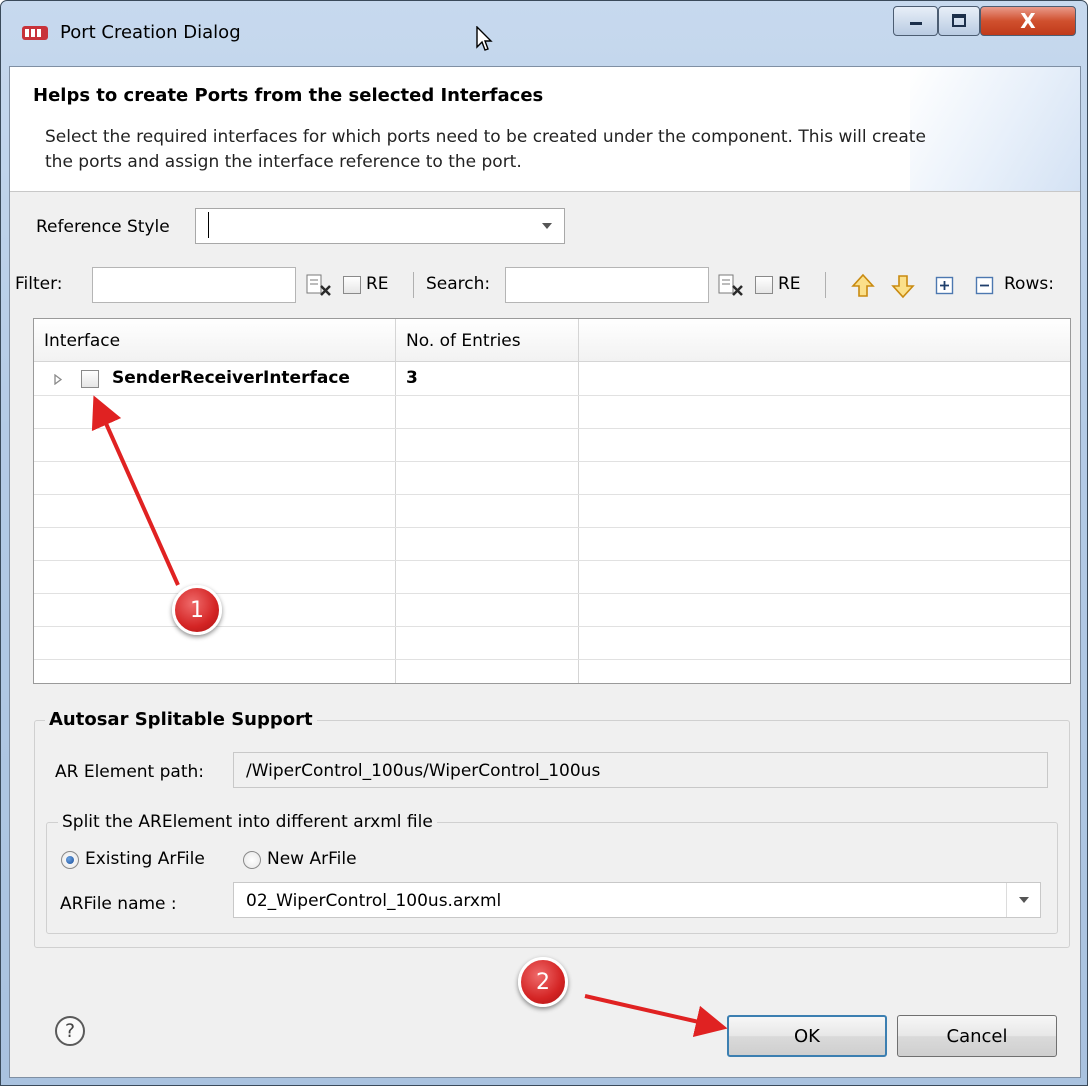 This screenshot has width=1090, height=1088. I want to click on collapse-all-icon, so click(985, 286).